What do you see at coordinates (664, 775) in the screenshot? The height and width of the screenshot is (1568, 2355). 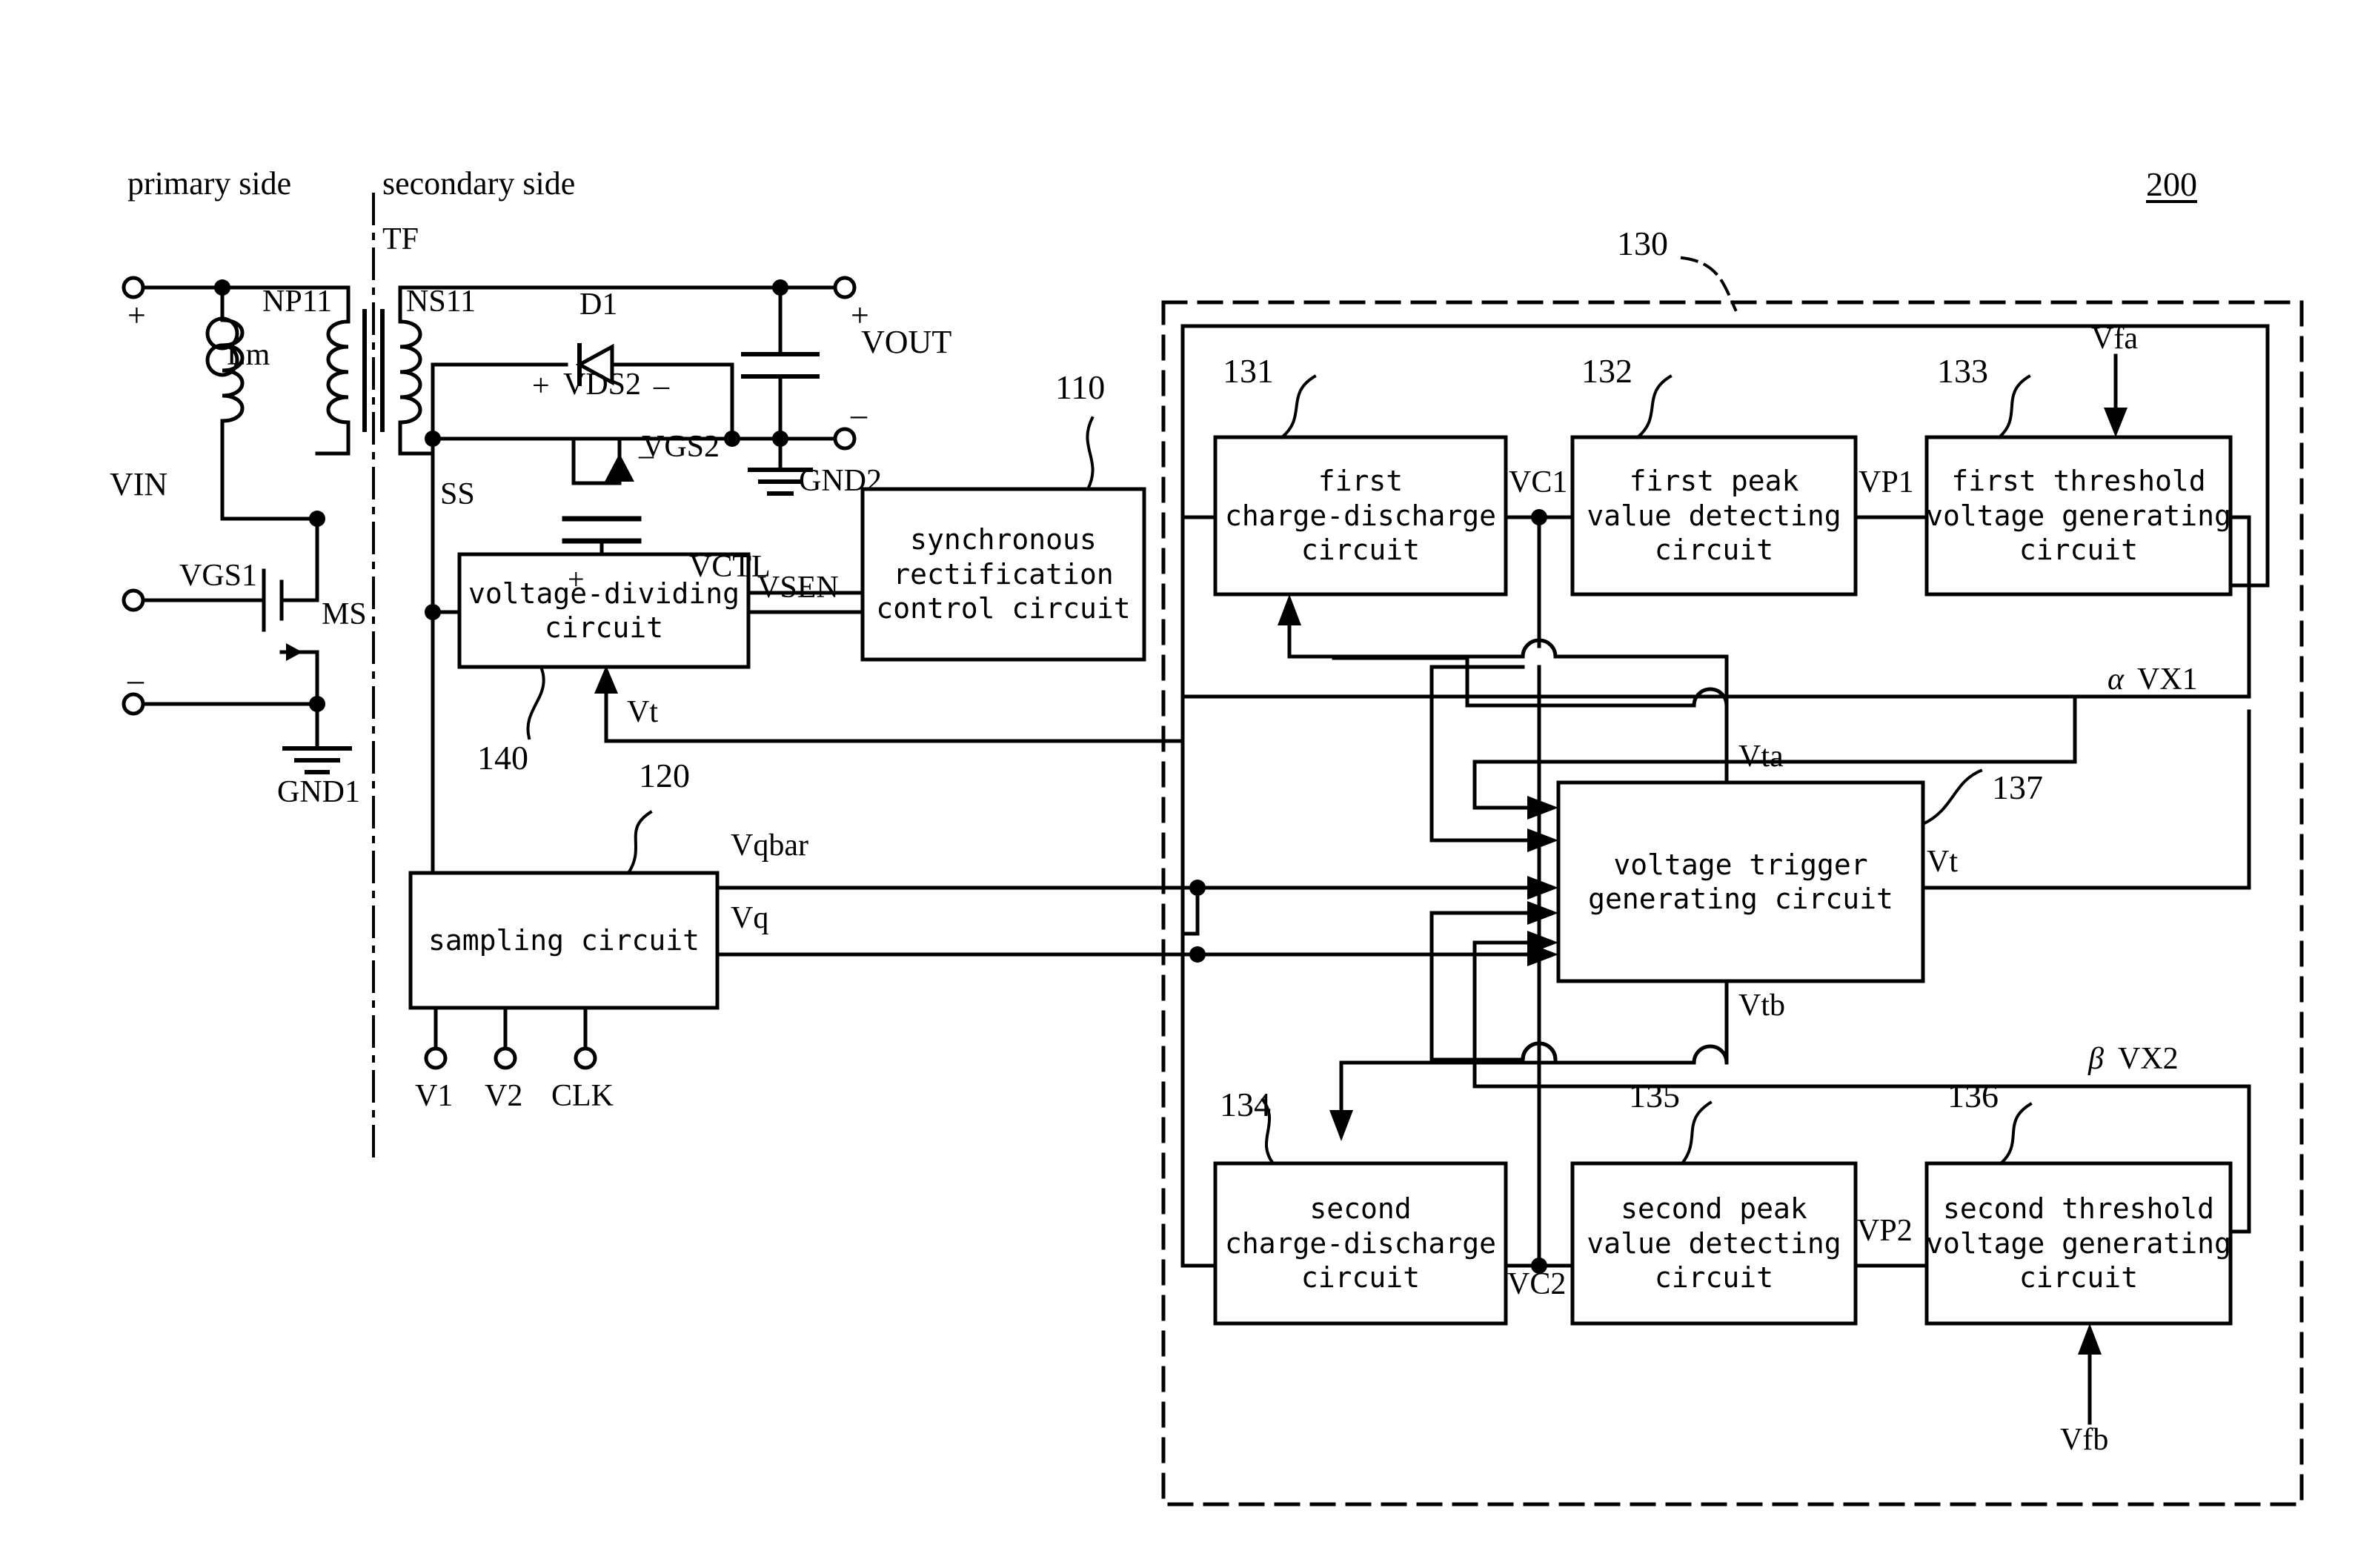 I see `ref-120: 120` at bounding box center [664, 775].